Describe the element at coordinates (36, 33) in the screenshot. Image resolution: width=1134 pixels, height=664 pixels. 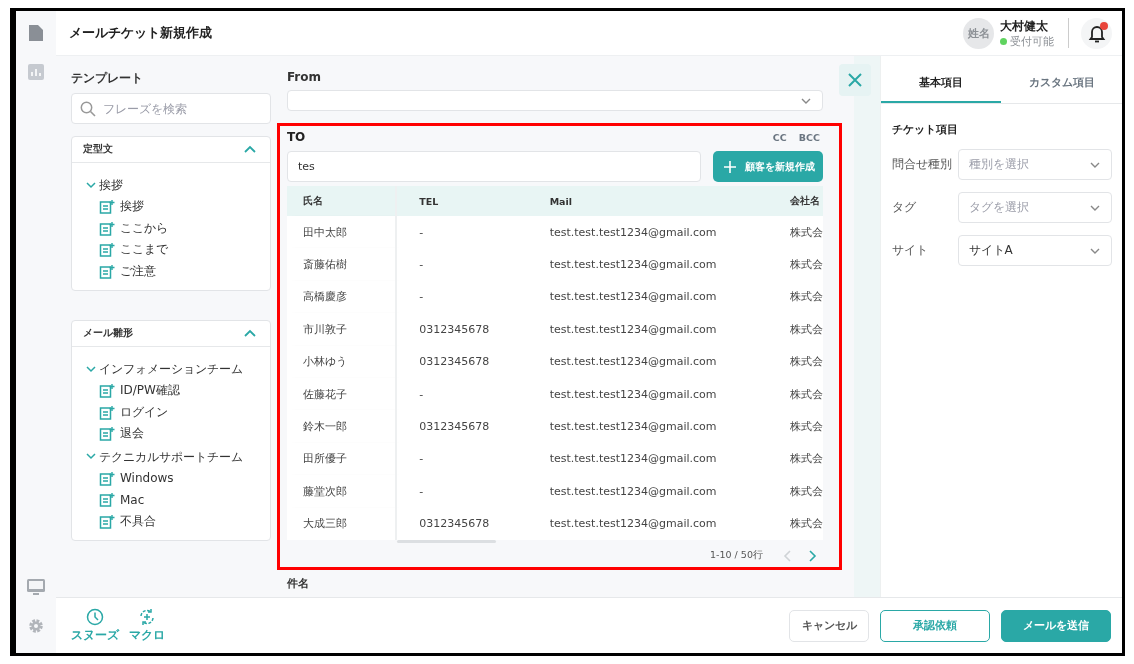
I see `document-icon` at that location.